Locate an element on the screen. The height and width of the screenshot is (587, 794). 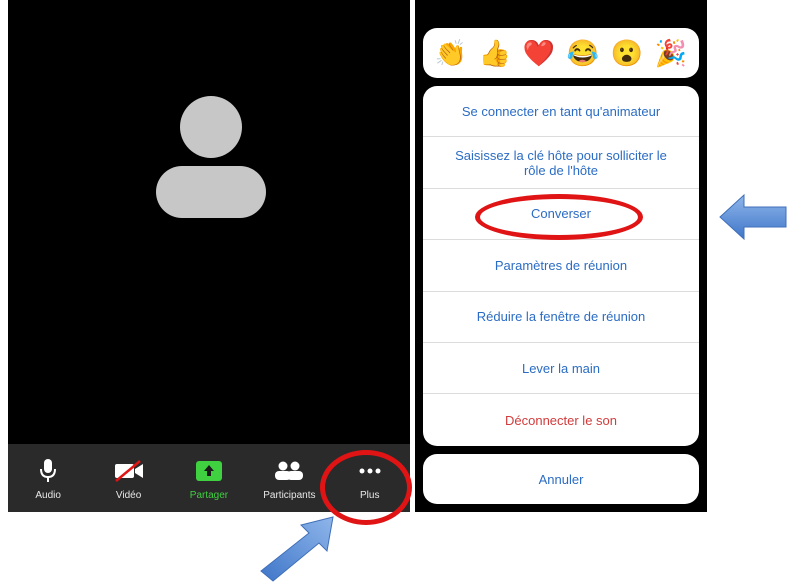
participants-icon is located at coordinates (289, 471).